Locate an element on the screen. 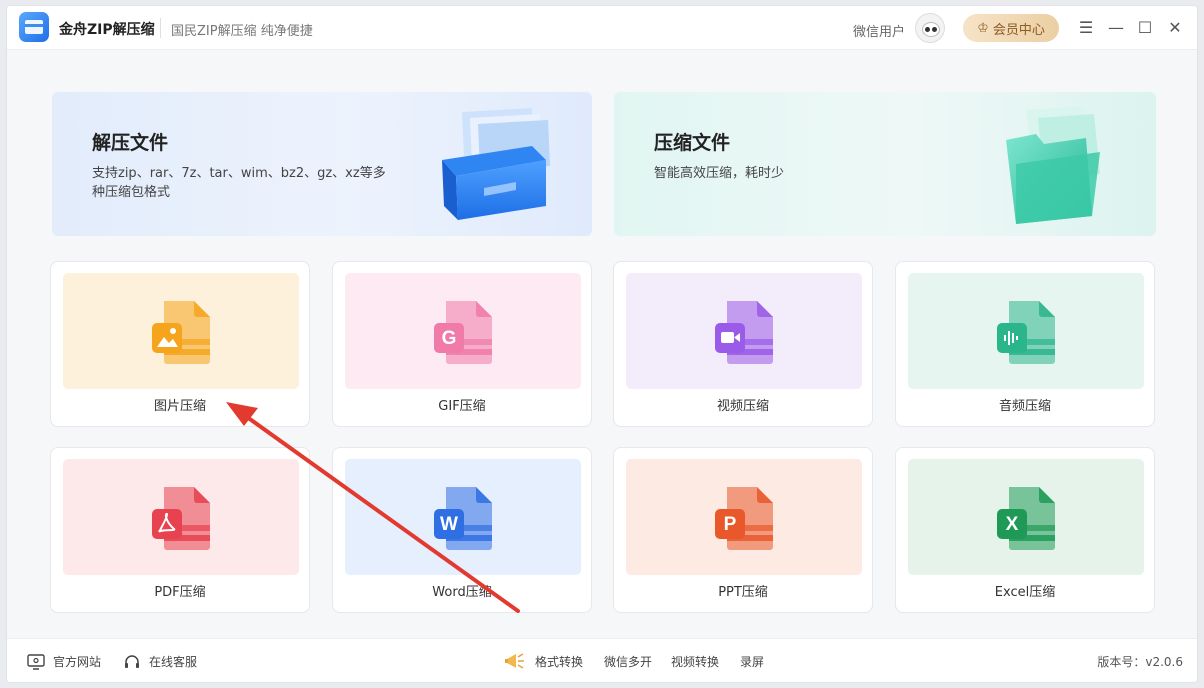 This screenshot has width=1204, height=688. official-website-link: 官方网站 is located at coordinates (64, 661).